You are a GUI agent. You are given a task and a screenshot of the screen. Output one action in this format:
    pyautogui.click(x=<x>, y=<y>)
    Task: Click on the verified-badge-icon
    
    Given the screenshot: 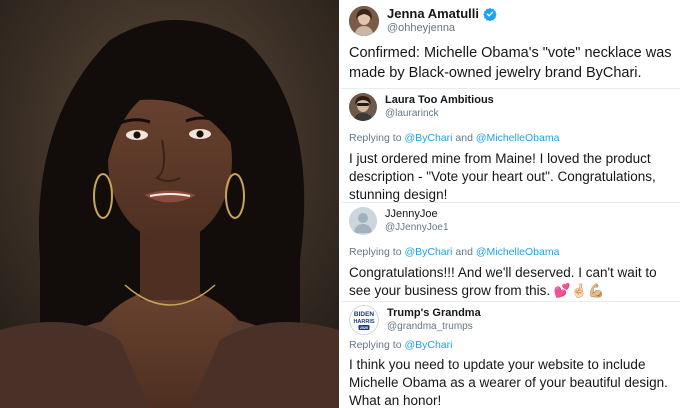 What is the action you would take?
    pyautogui.click(x=490, y=15)
    